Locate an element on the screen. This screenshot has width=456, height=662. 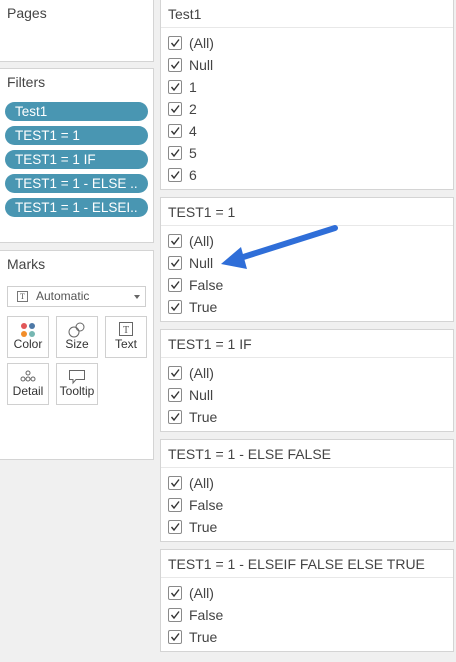
pages-title: Pages is located at coordinates (27, 13).